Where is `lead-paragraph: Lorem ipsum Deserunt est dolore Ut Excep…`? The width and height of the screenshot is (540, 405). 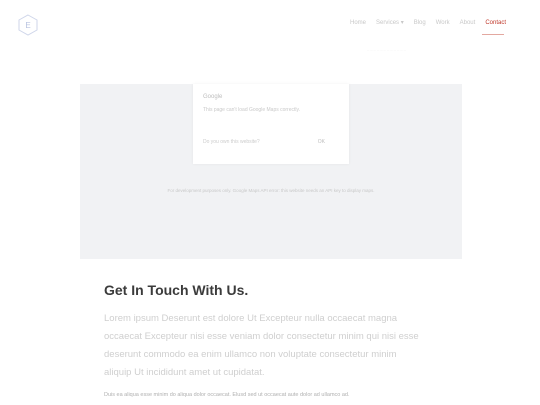 lead-paragraph: Lorem ipsum Deserunt est dolore Ut Excep… is located at coordinates (261, 345).